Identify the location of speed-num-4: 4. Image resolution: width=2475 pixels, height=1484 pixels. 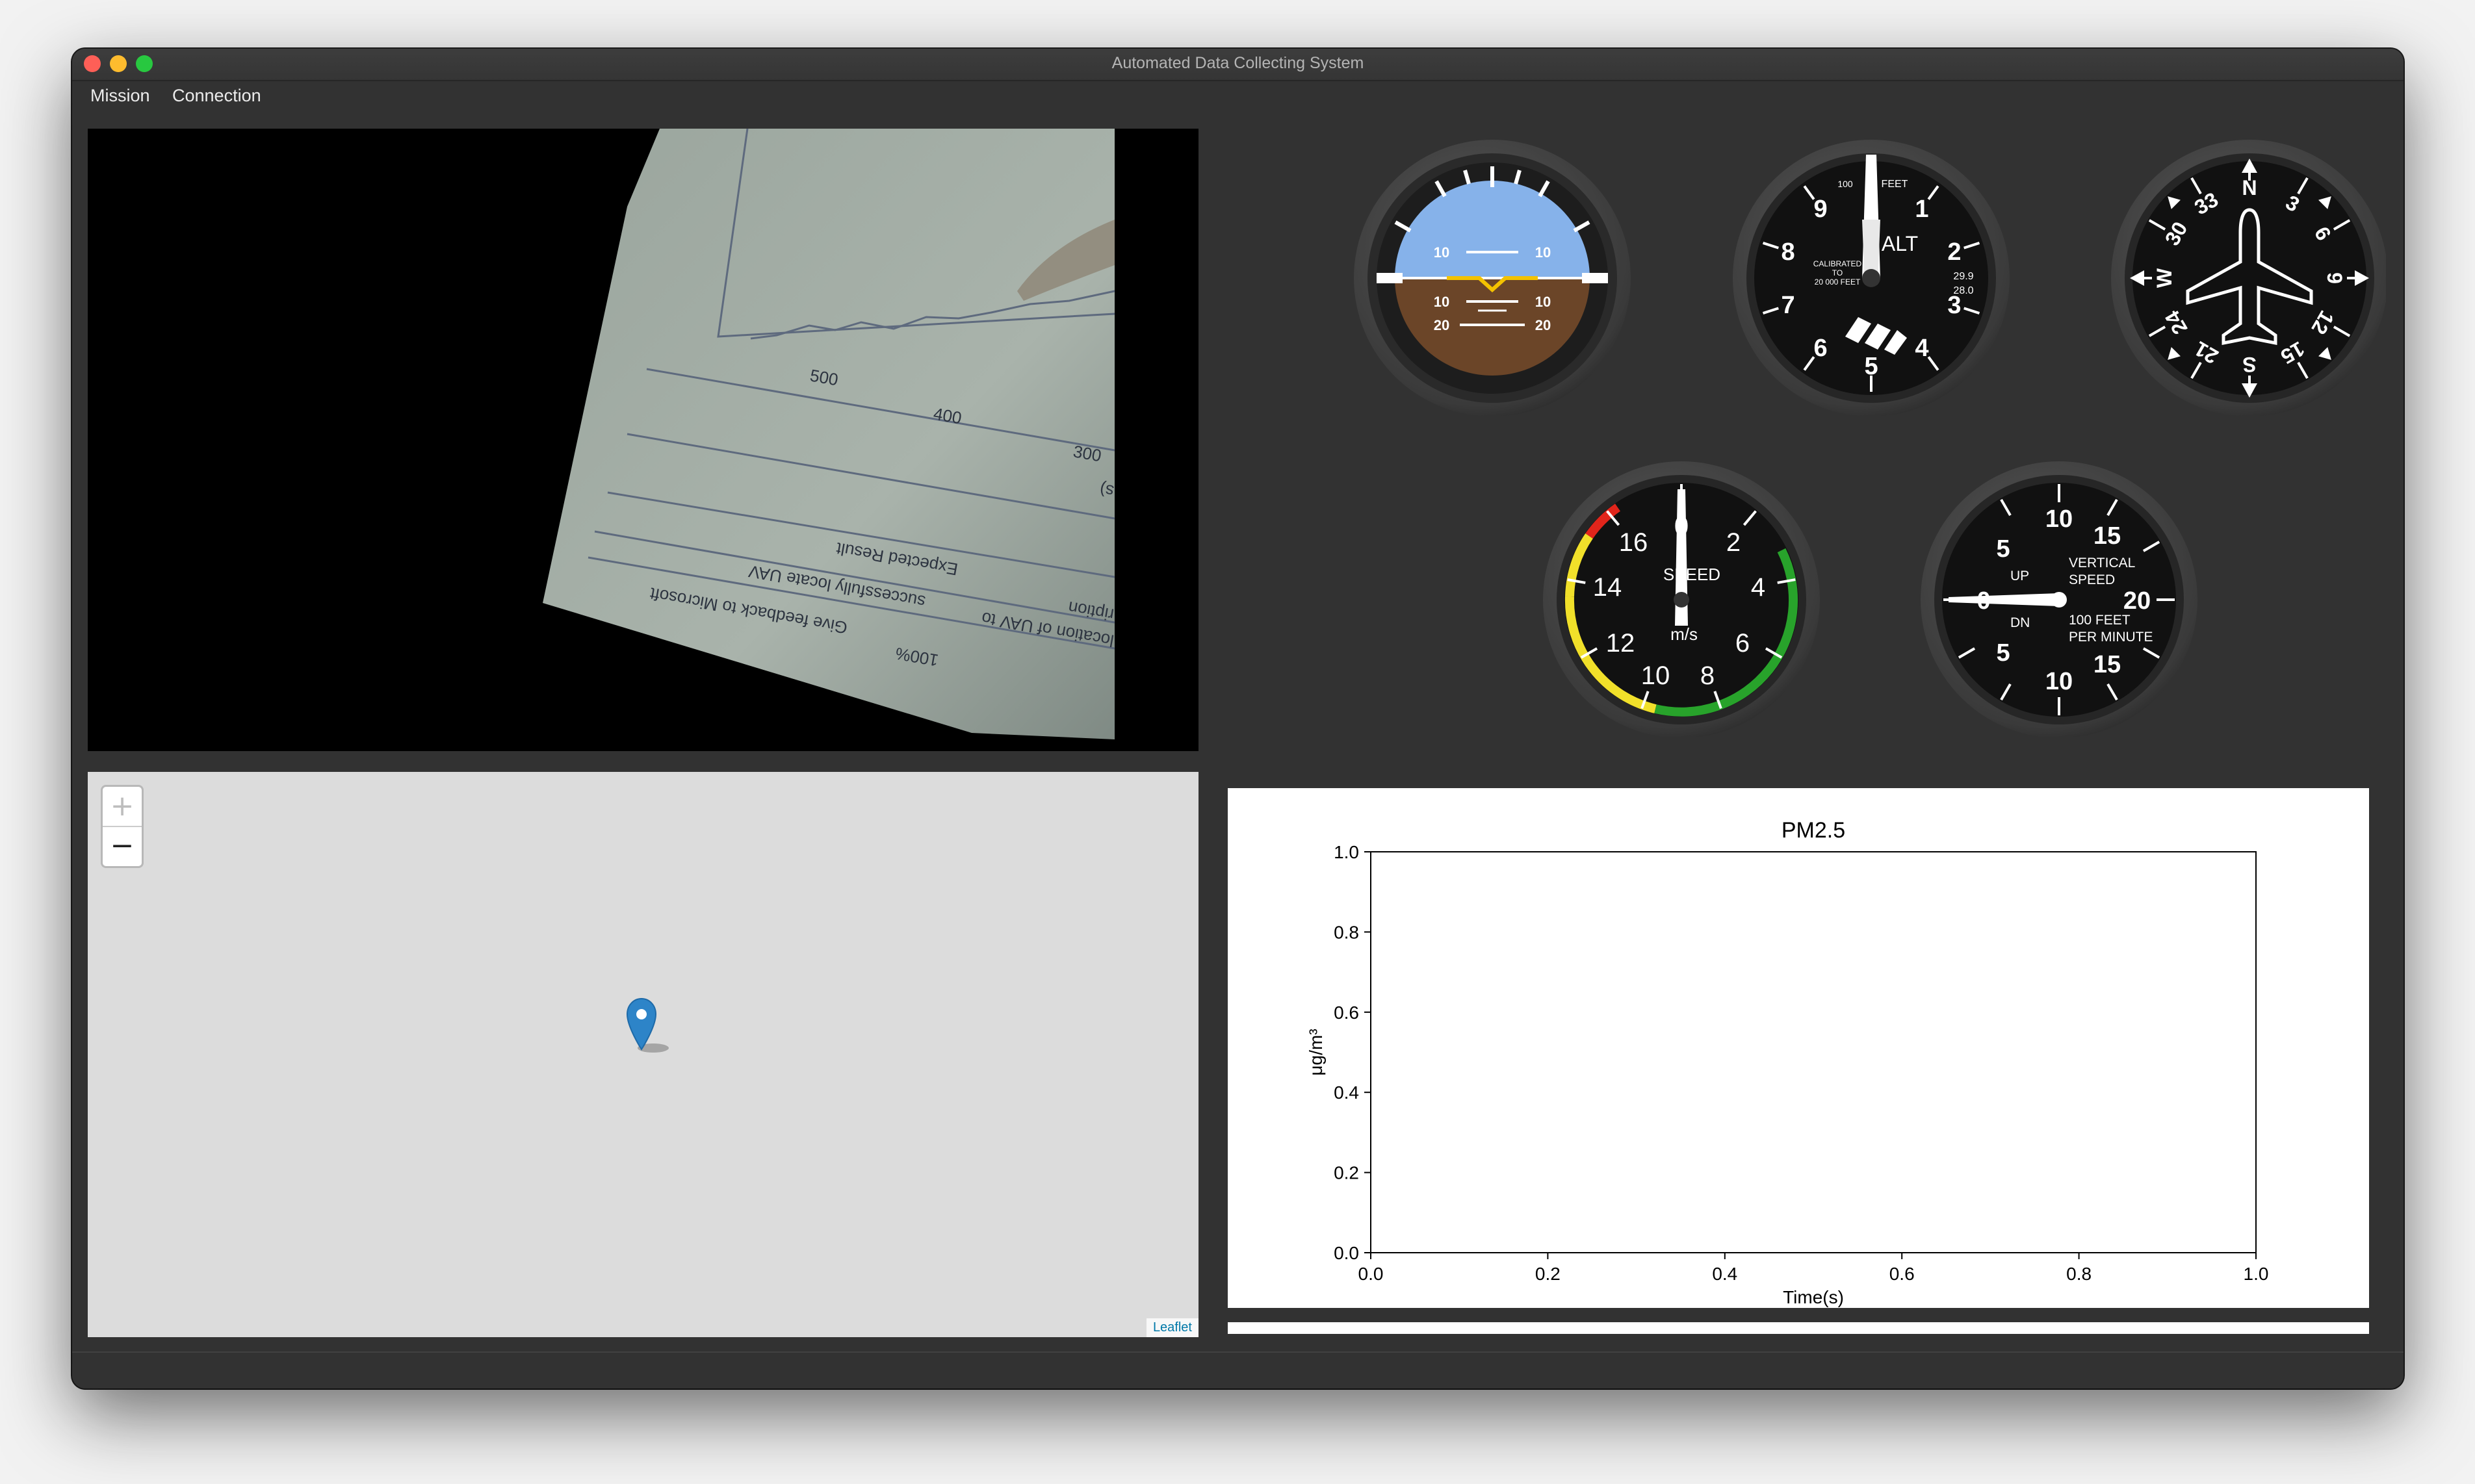
(1758, 587).